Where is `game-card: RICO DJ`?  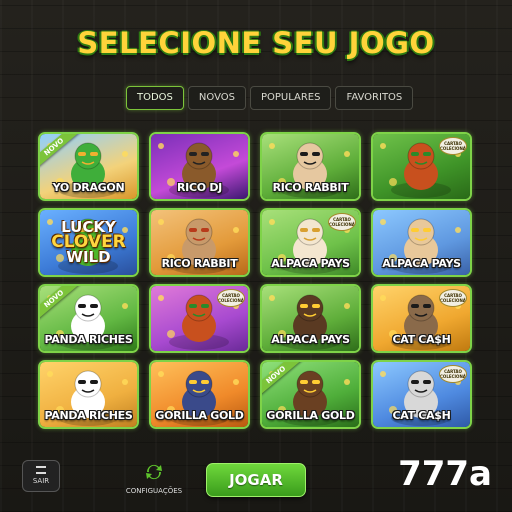
game-card: RICO DJ is located at coordinates (199, 166).